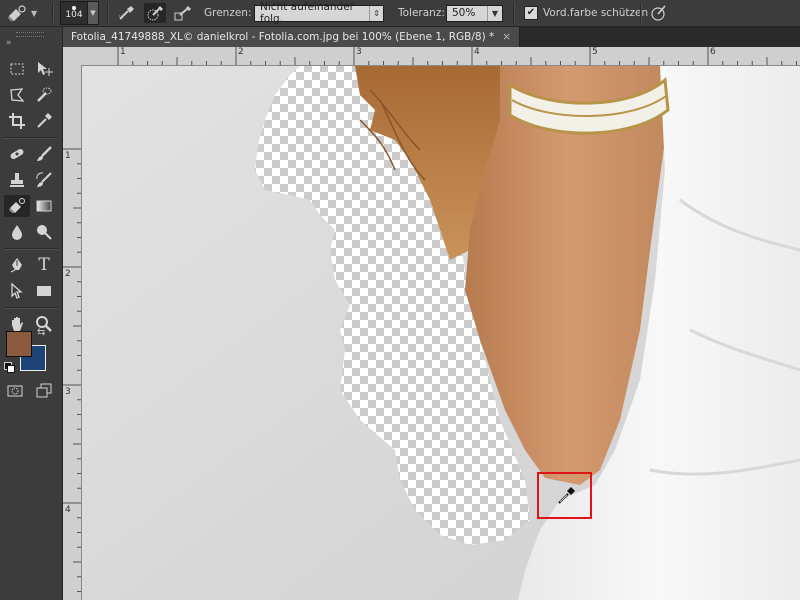  I want to click on vertical-ruler-ticks, so click(72, 370).